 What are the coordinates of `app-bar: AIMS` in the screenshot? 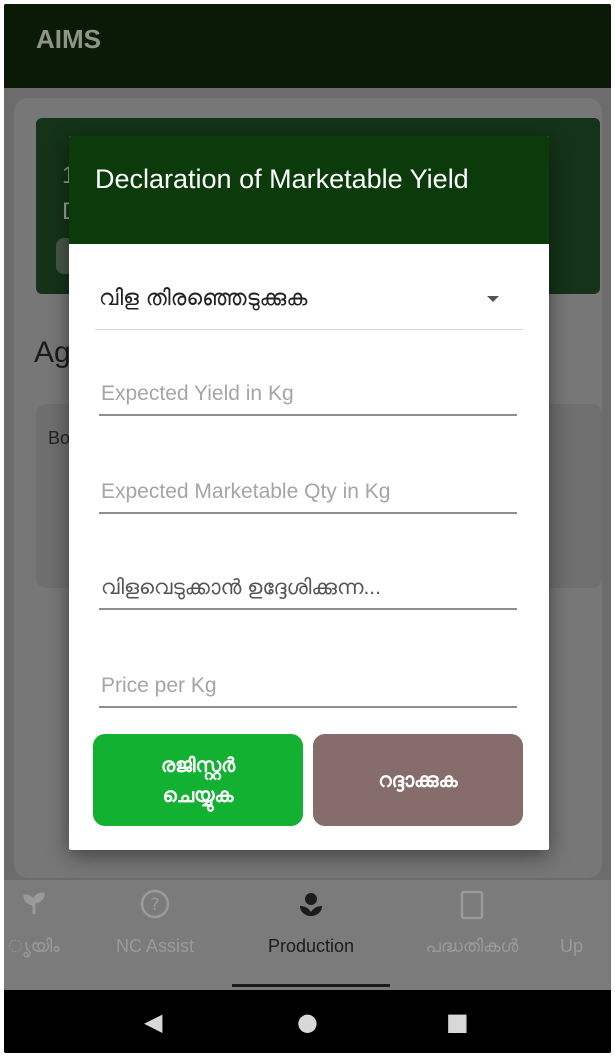 It's located at (307, 46).